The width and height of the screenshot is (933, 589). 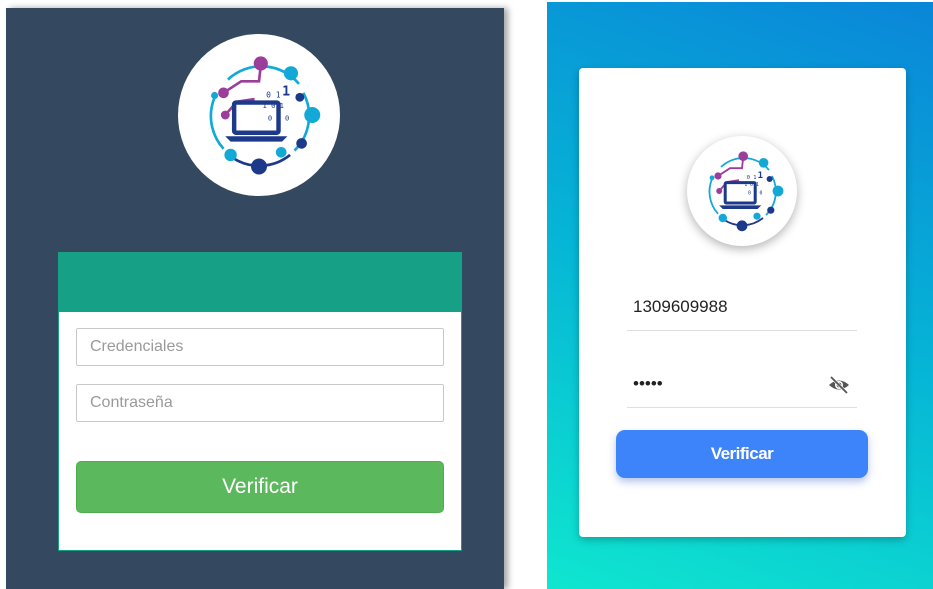 I want to click on username-field, so click(x=742, y=308).